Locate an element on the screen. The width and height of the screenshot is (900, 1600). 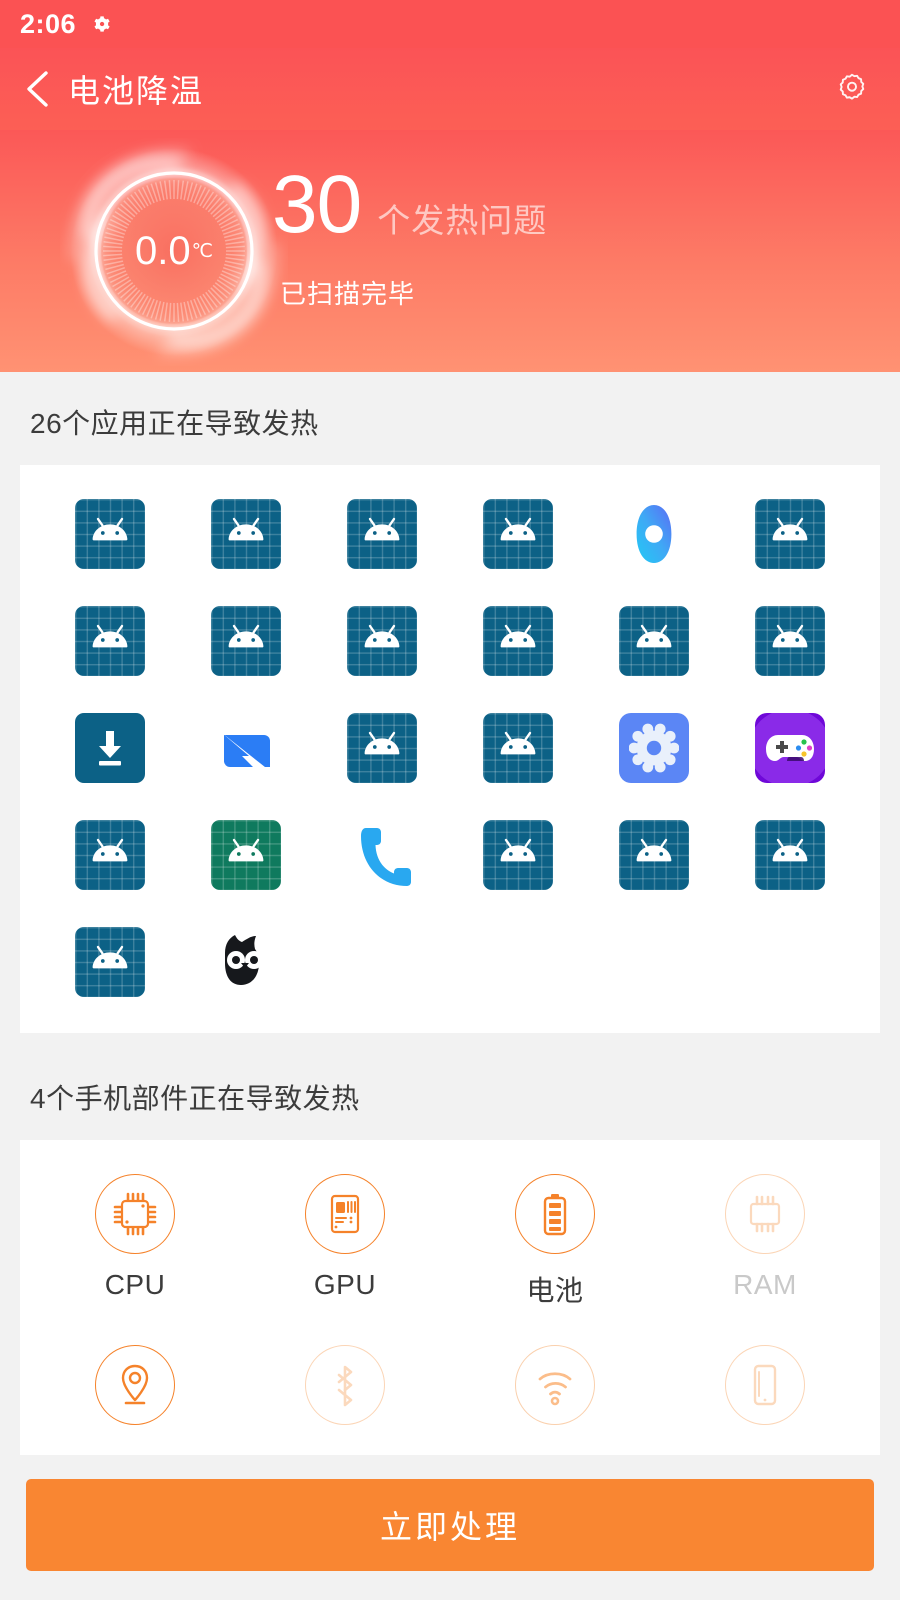
component-cell: GPU is located at coordinates (345, 1241).